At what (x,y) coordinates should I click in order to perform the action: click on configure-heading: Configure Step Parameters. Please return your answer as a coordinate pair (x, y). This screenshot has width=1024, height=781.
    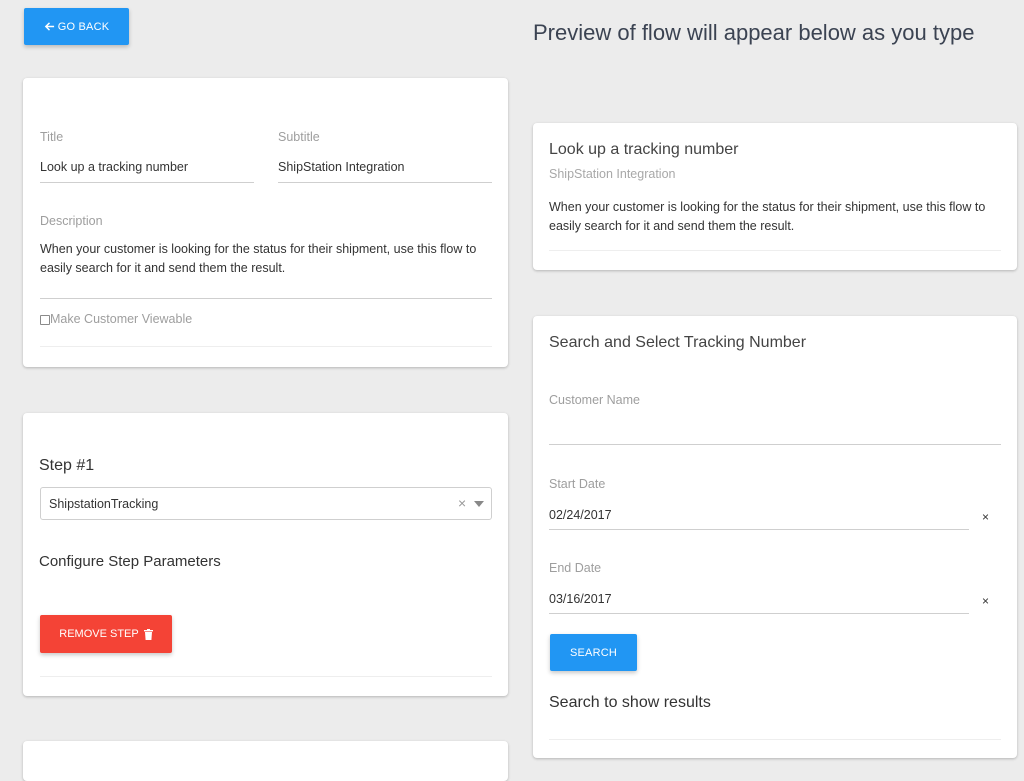
    Looking at the image, I should click on (130, 561).